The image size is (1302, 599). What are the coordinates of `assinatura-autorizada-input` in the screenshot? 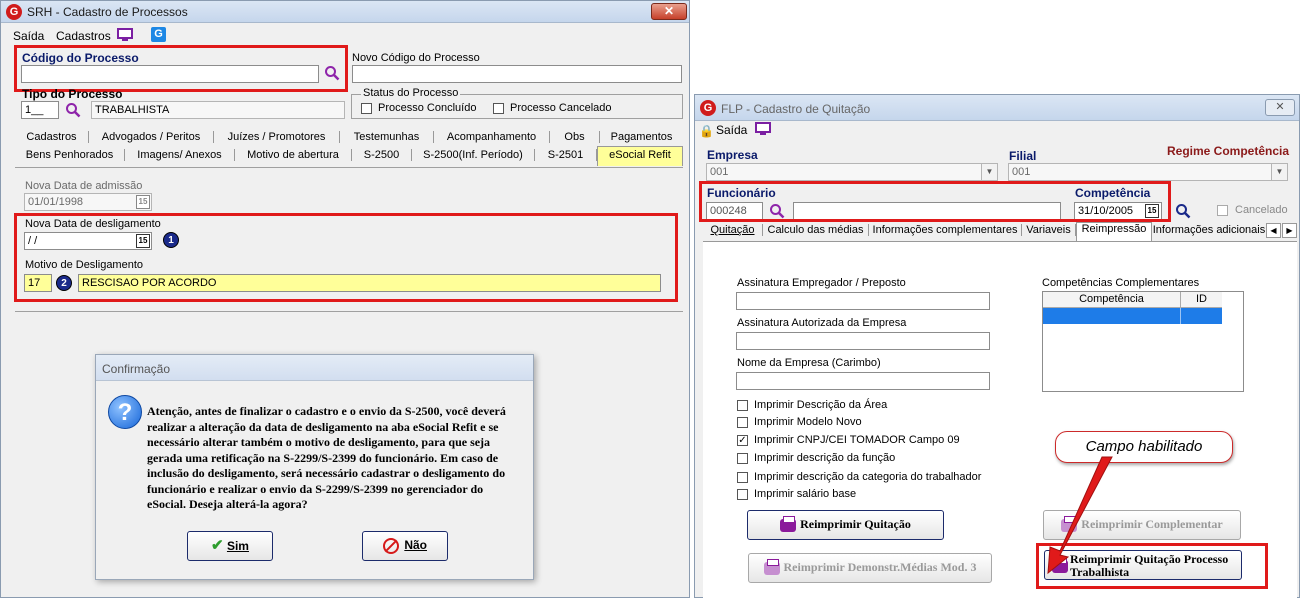 It's located at (863, 341).